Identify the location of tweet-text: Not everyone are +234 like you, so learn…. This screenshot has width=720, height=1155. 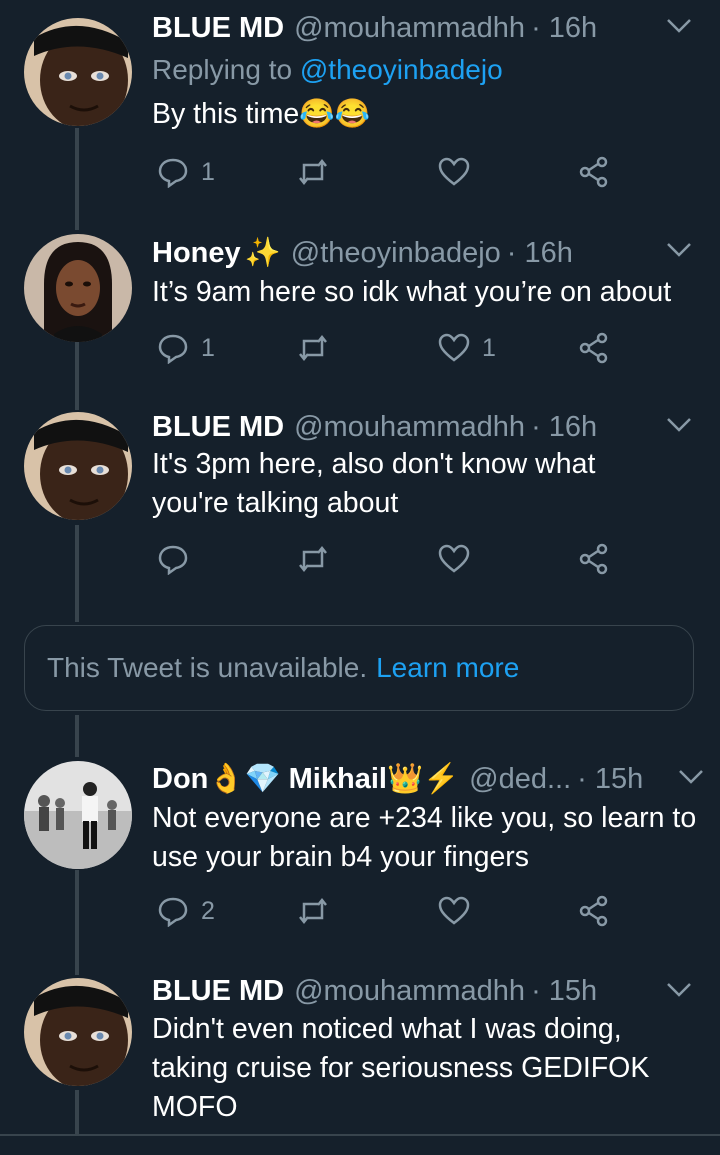
(424, 837).